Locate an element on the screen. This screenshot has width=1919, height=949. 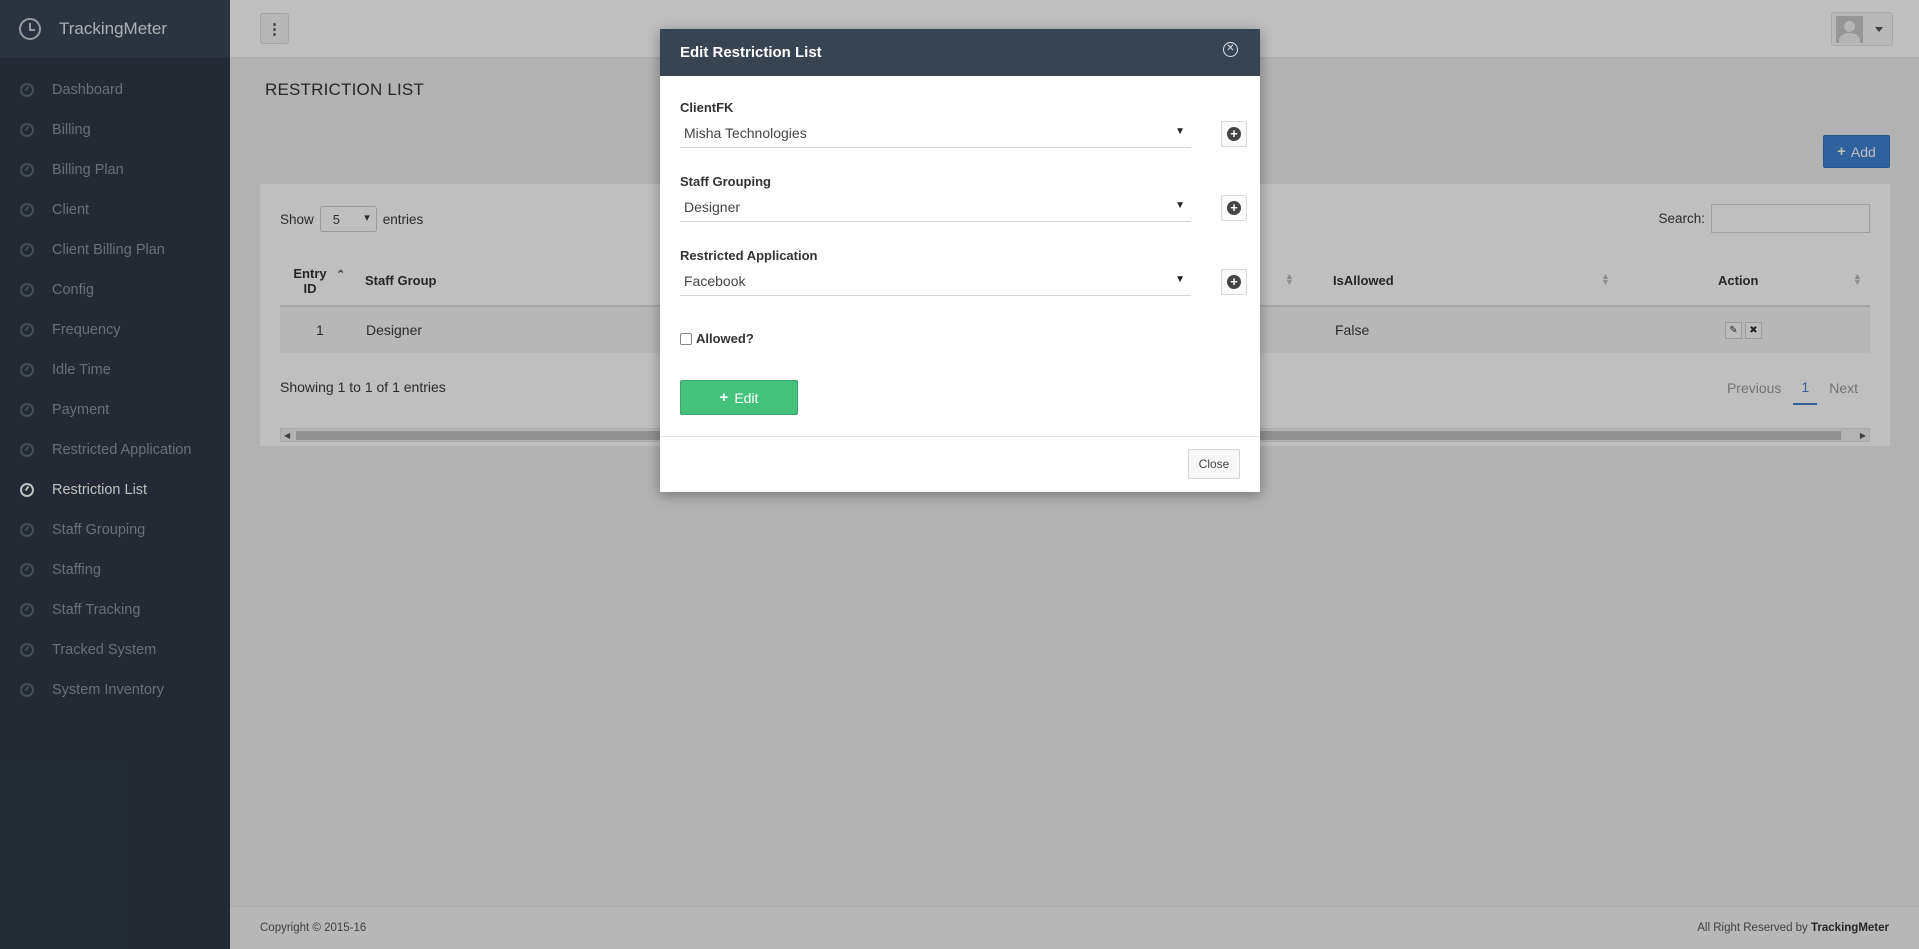
allowed-row: Allowed? is located at coordinates (717, 338).